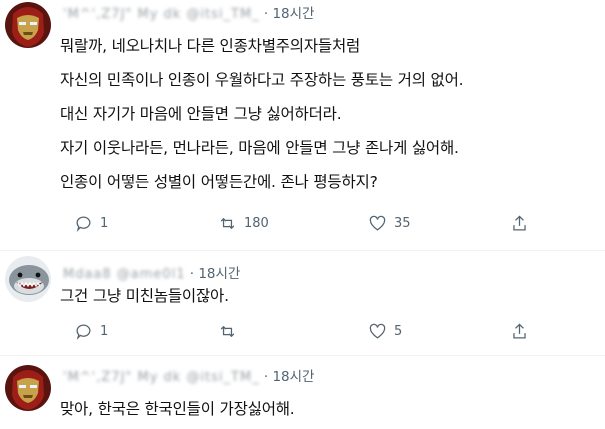 Image resolution: width=605 pixels, height=429 pixels. What do you see at coordinates (210, 46) in the screenshot?
I see `tweet-text-line: 뭐랄까, 네오나치나 다른 인종차별주의자들처럼` at bounding box center [210, 46].